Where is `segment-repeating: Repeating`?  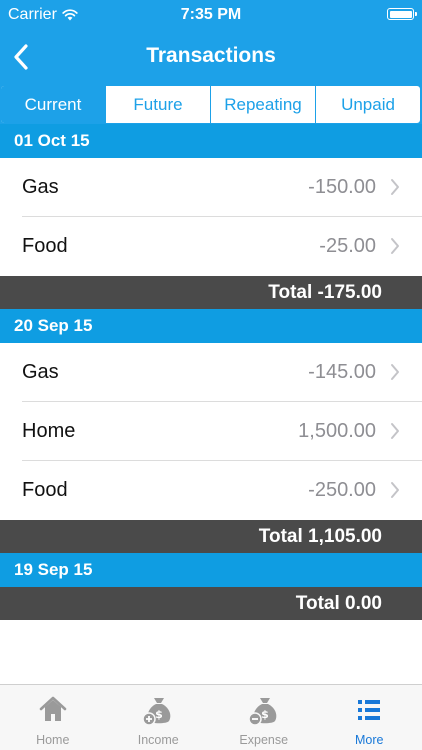 segment-repeating: Repeating is located at coordinates (263, 104).